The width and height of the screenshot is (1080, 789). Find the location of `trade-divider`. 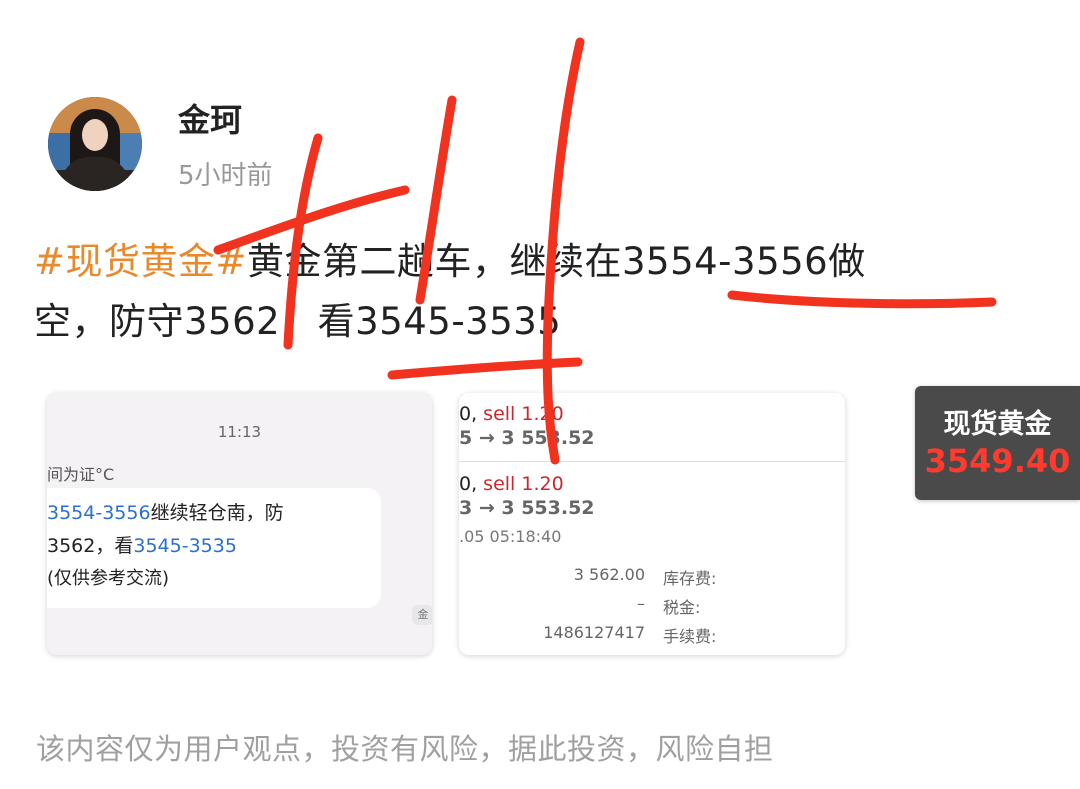

trade-divider is located at coordinates (652, 461).